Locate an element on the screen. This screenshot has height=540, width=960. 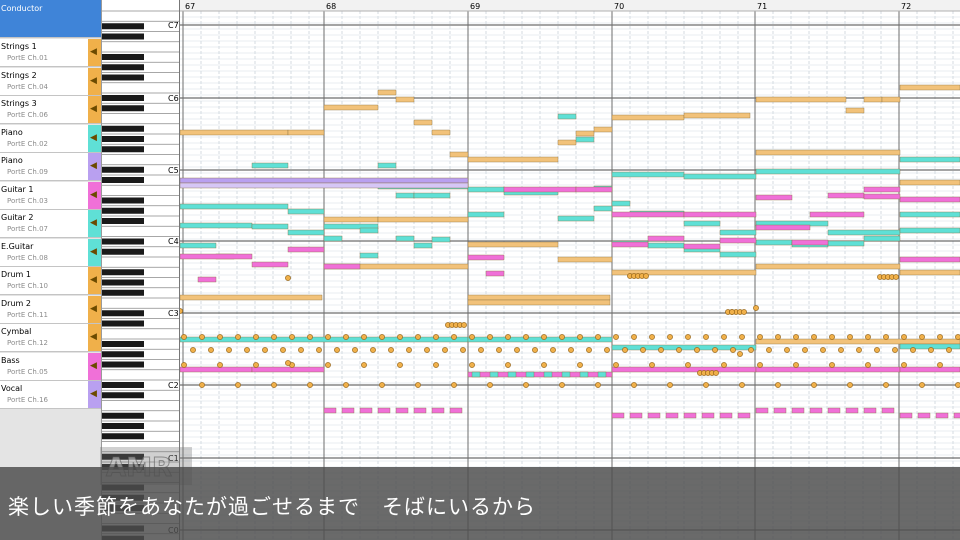
track-port: PortE Ch.12 is located at coordinates (27, 343).